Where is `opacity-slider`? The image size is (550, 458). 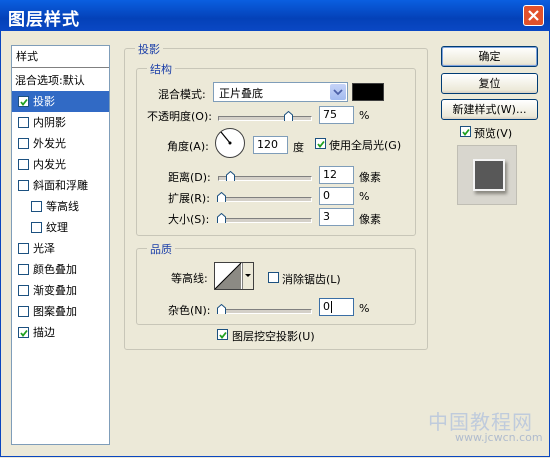
opacity-slider is located at coordinates (265, 118).